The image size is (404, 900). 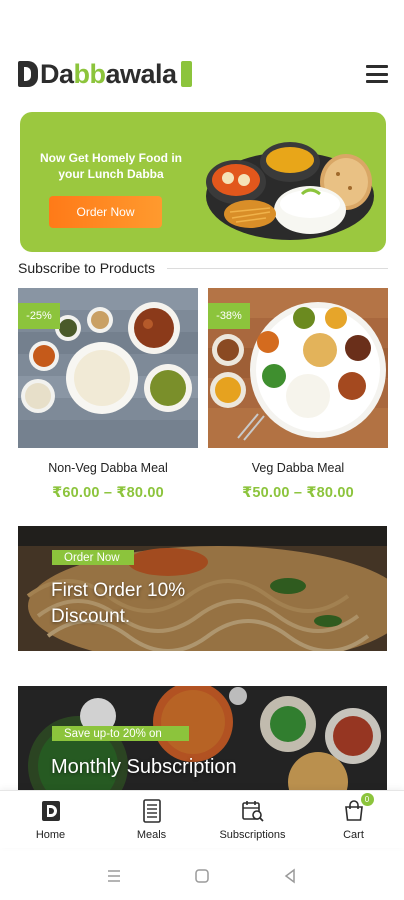 I want to click on nav-item-home: Home, so click(x=50, y=819).